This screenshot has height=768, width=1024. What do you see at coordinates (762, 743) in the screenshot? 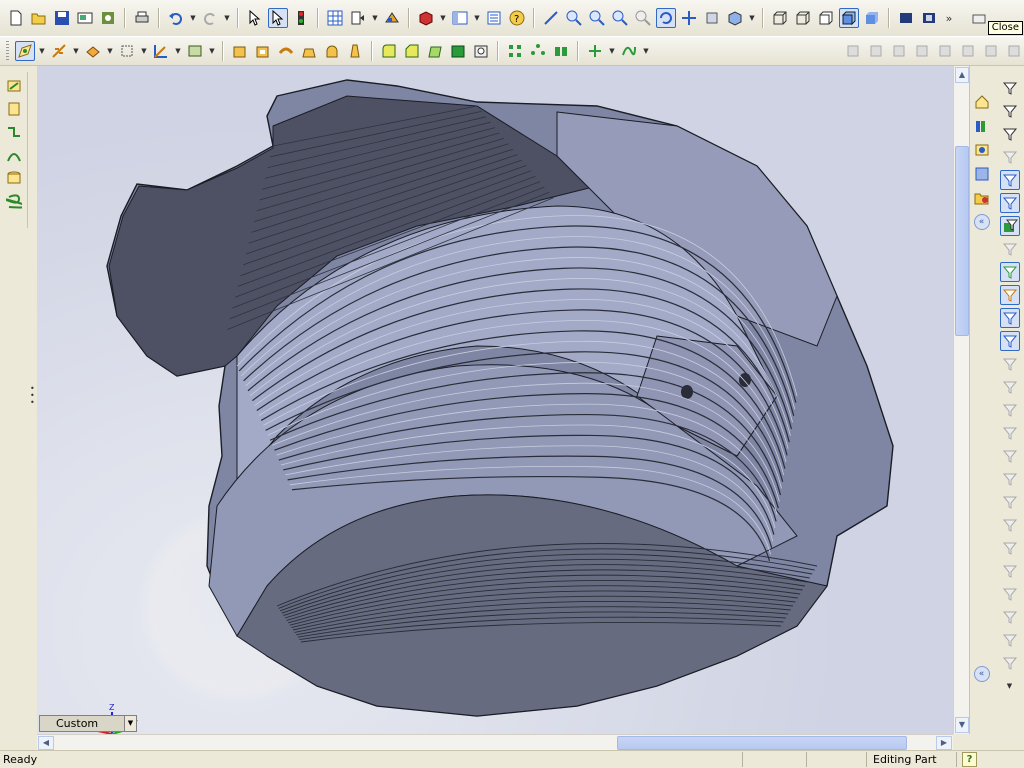
I see `horizontal-scroll-thumb` at bounding box center [762, 743].